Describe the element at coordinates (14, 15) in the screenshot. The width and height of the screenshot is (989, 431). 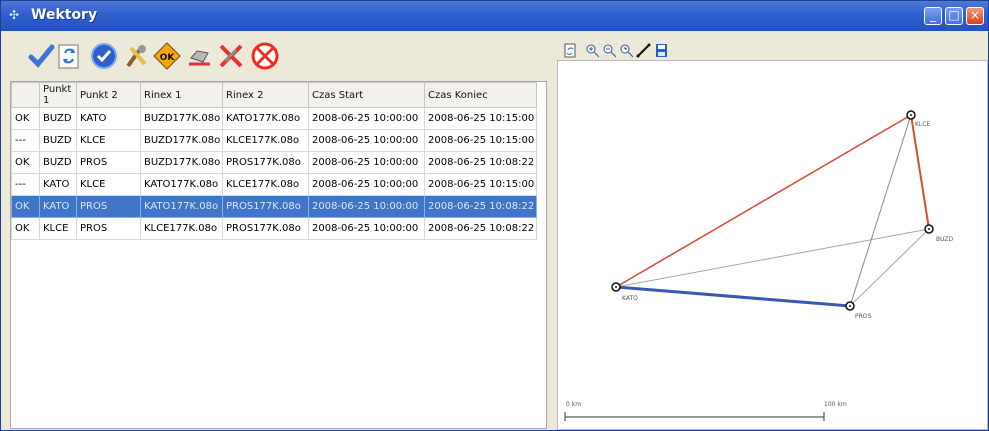
I see `vector-app-icon: ✣` at that location.